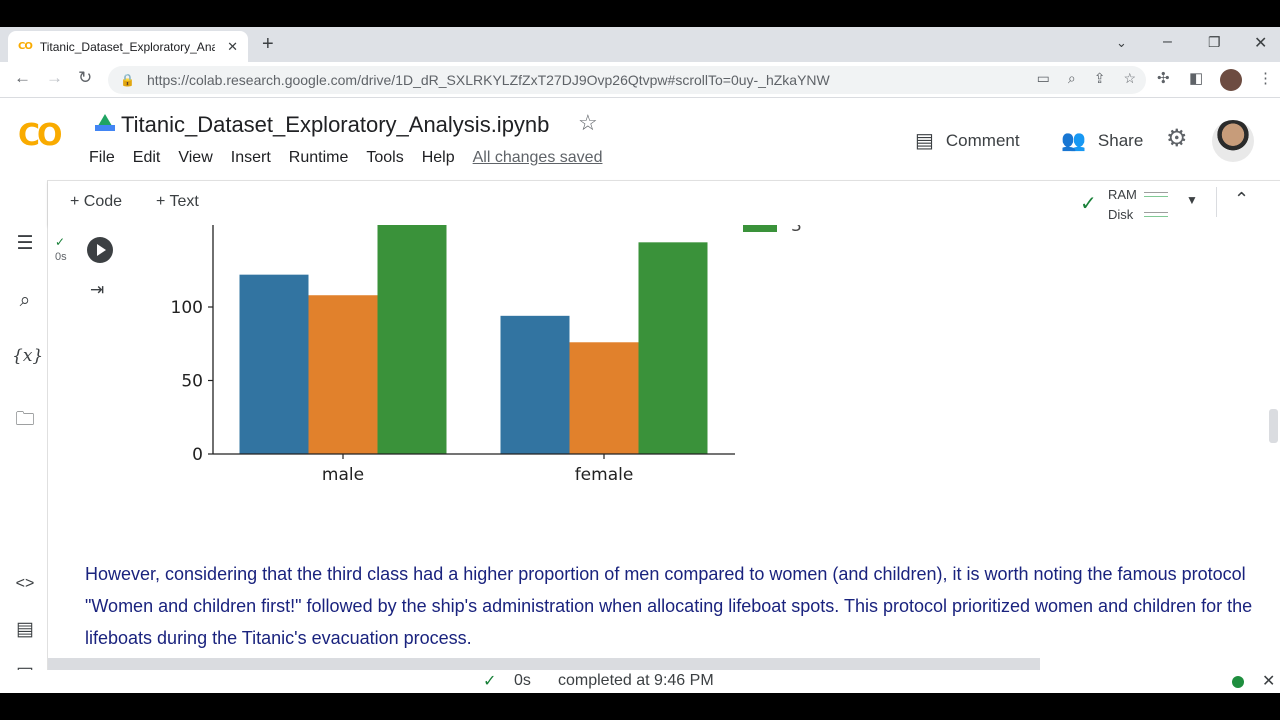  What do you see at coordinates (1260, 43) in the screenshot?
I see `close-window-icon: ✕` at bounding box center [1260, 43].